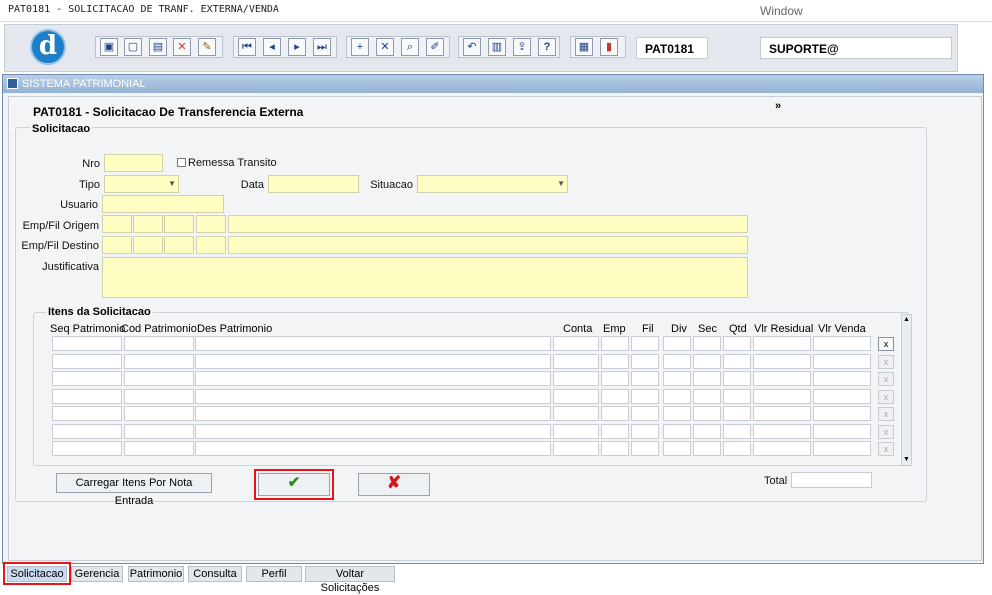 The height and width of the screenshot is (595, 992). What do you see at coordinates (313, 184) in the screenshot?
I see `data-input` at bounding box center [313, 184].